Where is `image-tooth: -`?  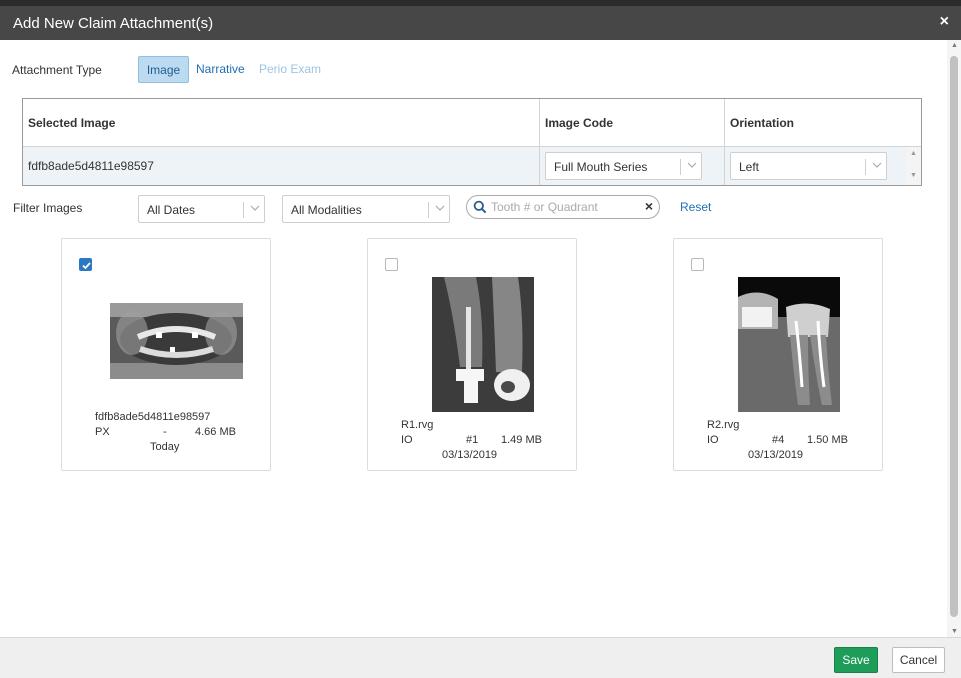 image-tooth: - is located at coordinates (165, 432).